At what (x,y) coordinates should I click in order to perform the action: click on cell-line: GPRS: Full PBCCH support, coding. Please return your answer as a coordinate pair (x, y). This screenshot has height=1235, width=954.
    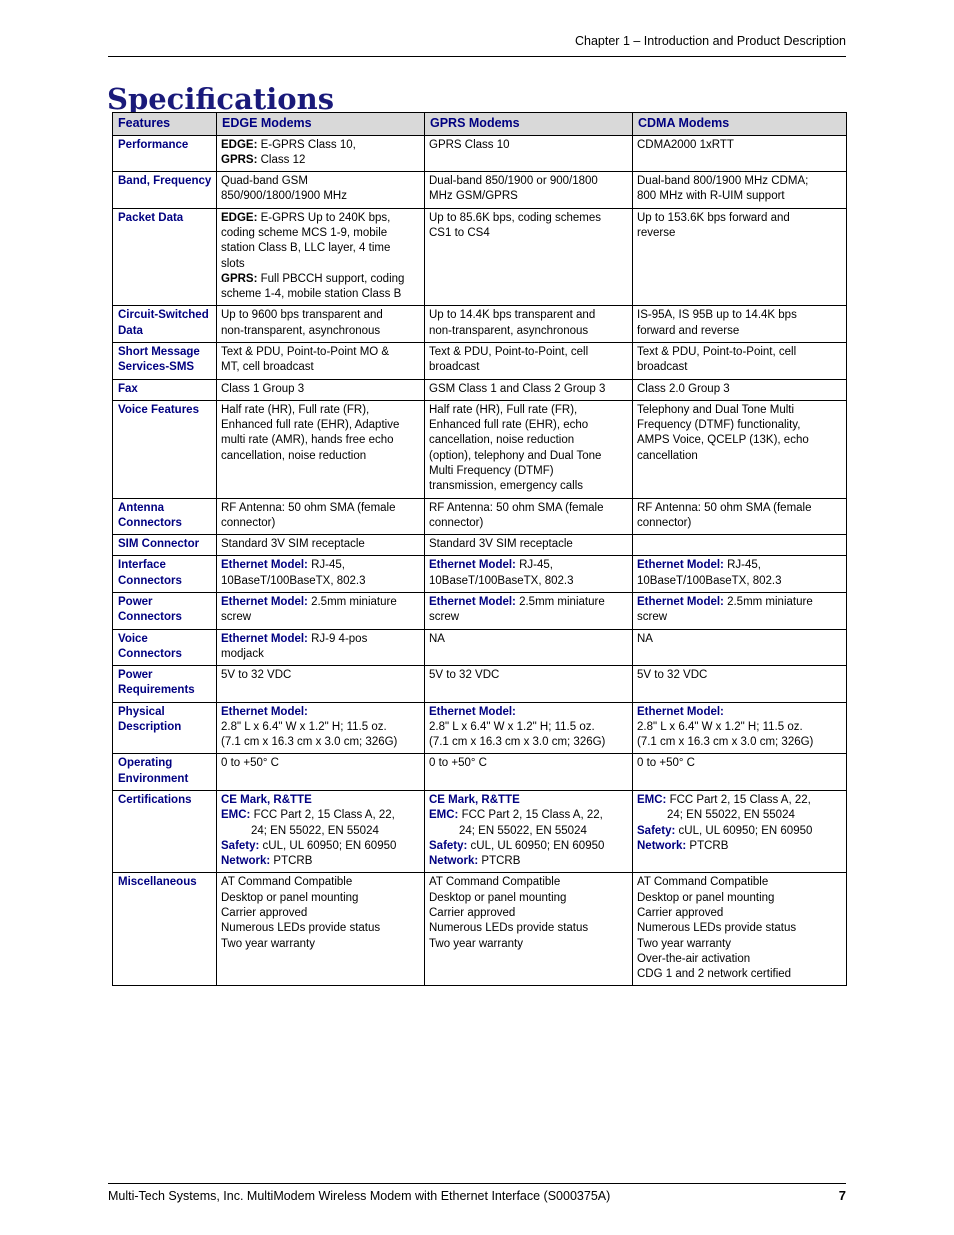
    Looking at the image, I should click on (313, 278).